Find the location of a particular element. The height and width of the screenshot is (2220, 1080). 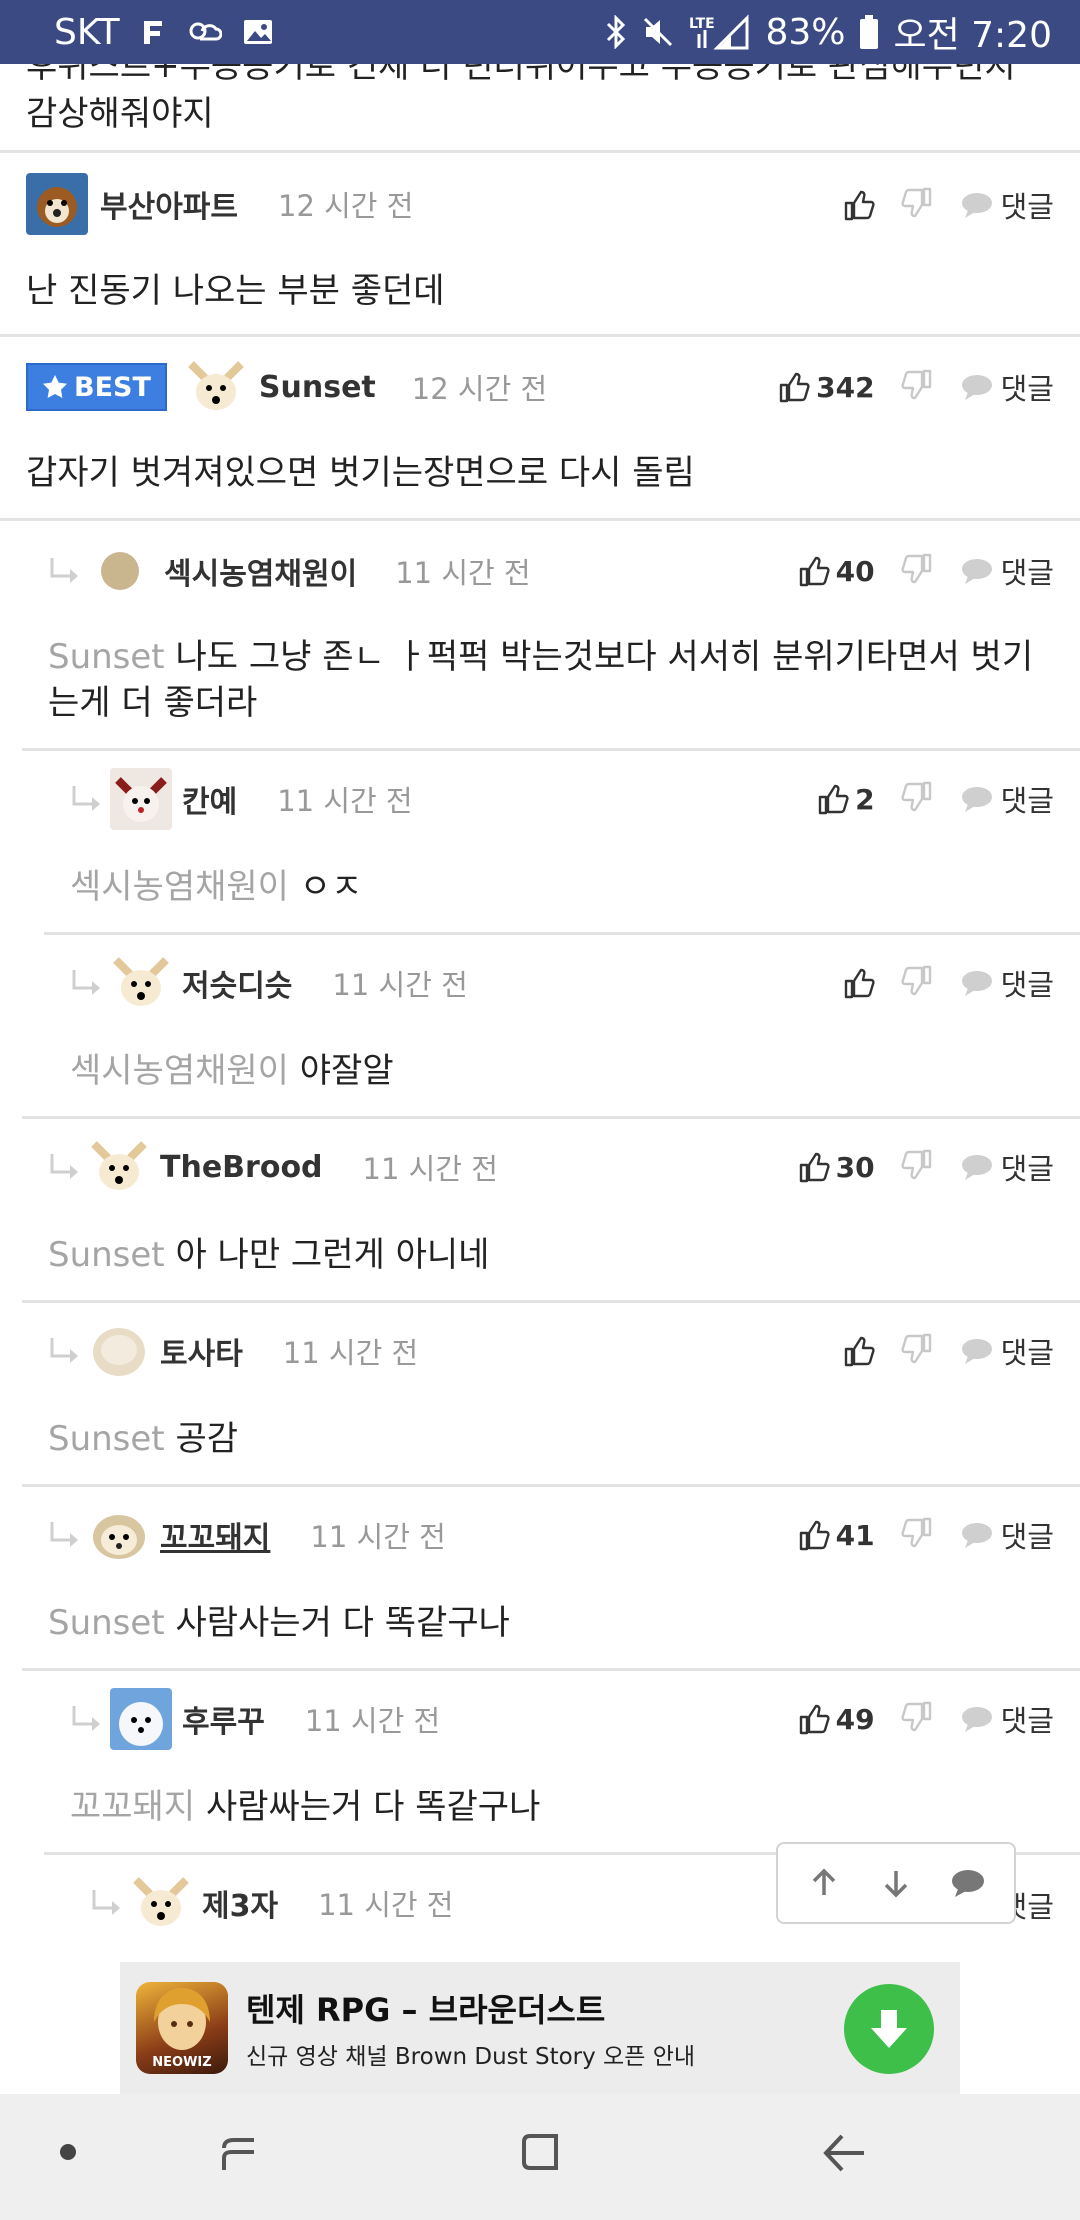

comment-author: 꼬꼬돼지 is located at coordinates (215, 1535).